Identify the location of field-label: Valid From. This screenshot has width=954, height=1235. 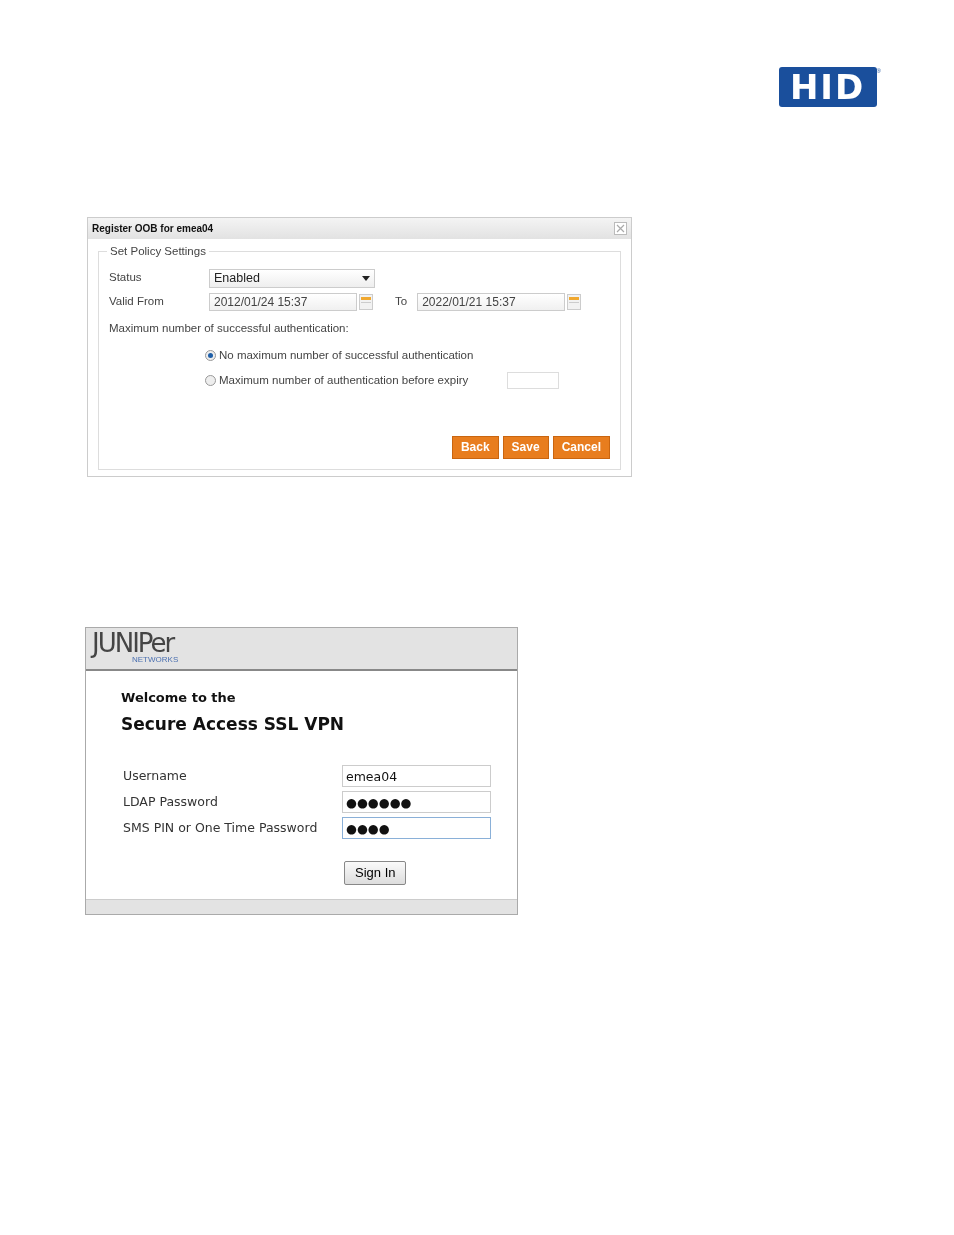
(137, 302).